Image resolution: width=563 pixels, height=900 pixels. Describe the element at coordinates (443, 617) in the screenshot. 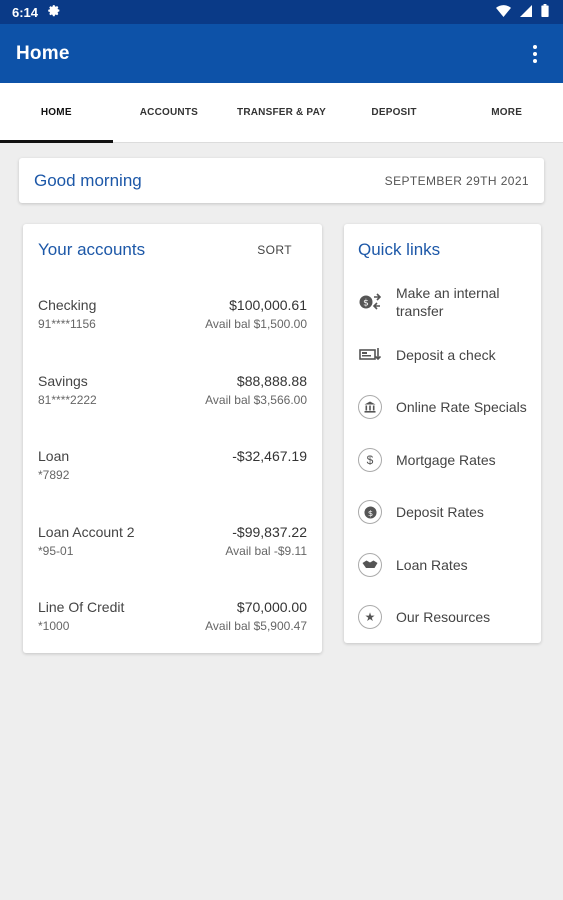

I see `quick-link-label: Our Resources` at that location.